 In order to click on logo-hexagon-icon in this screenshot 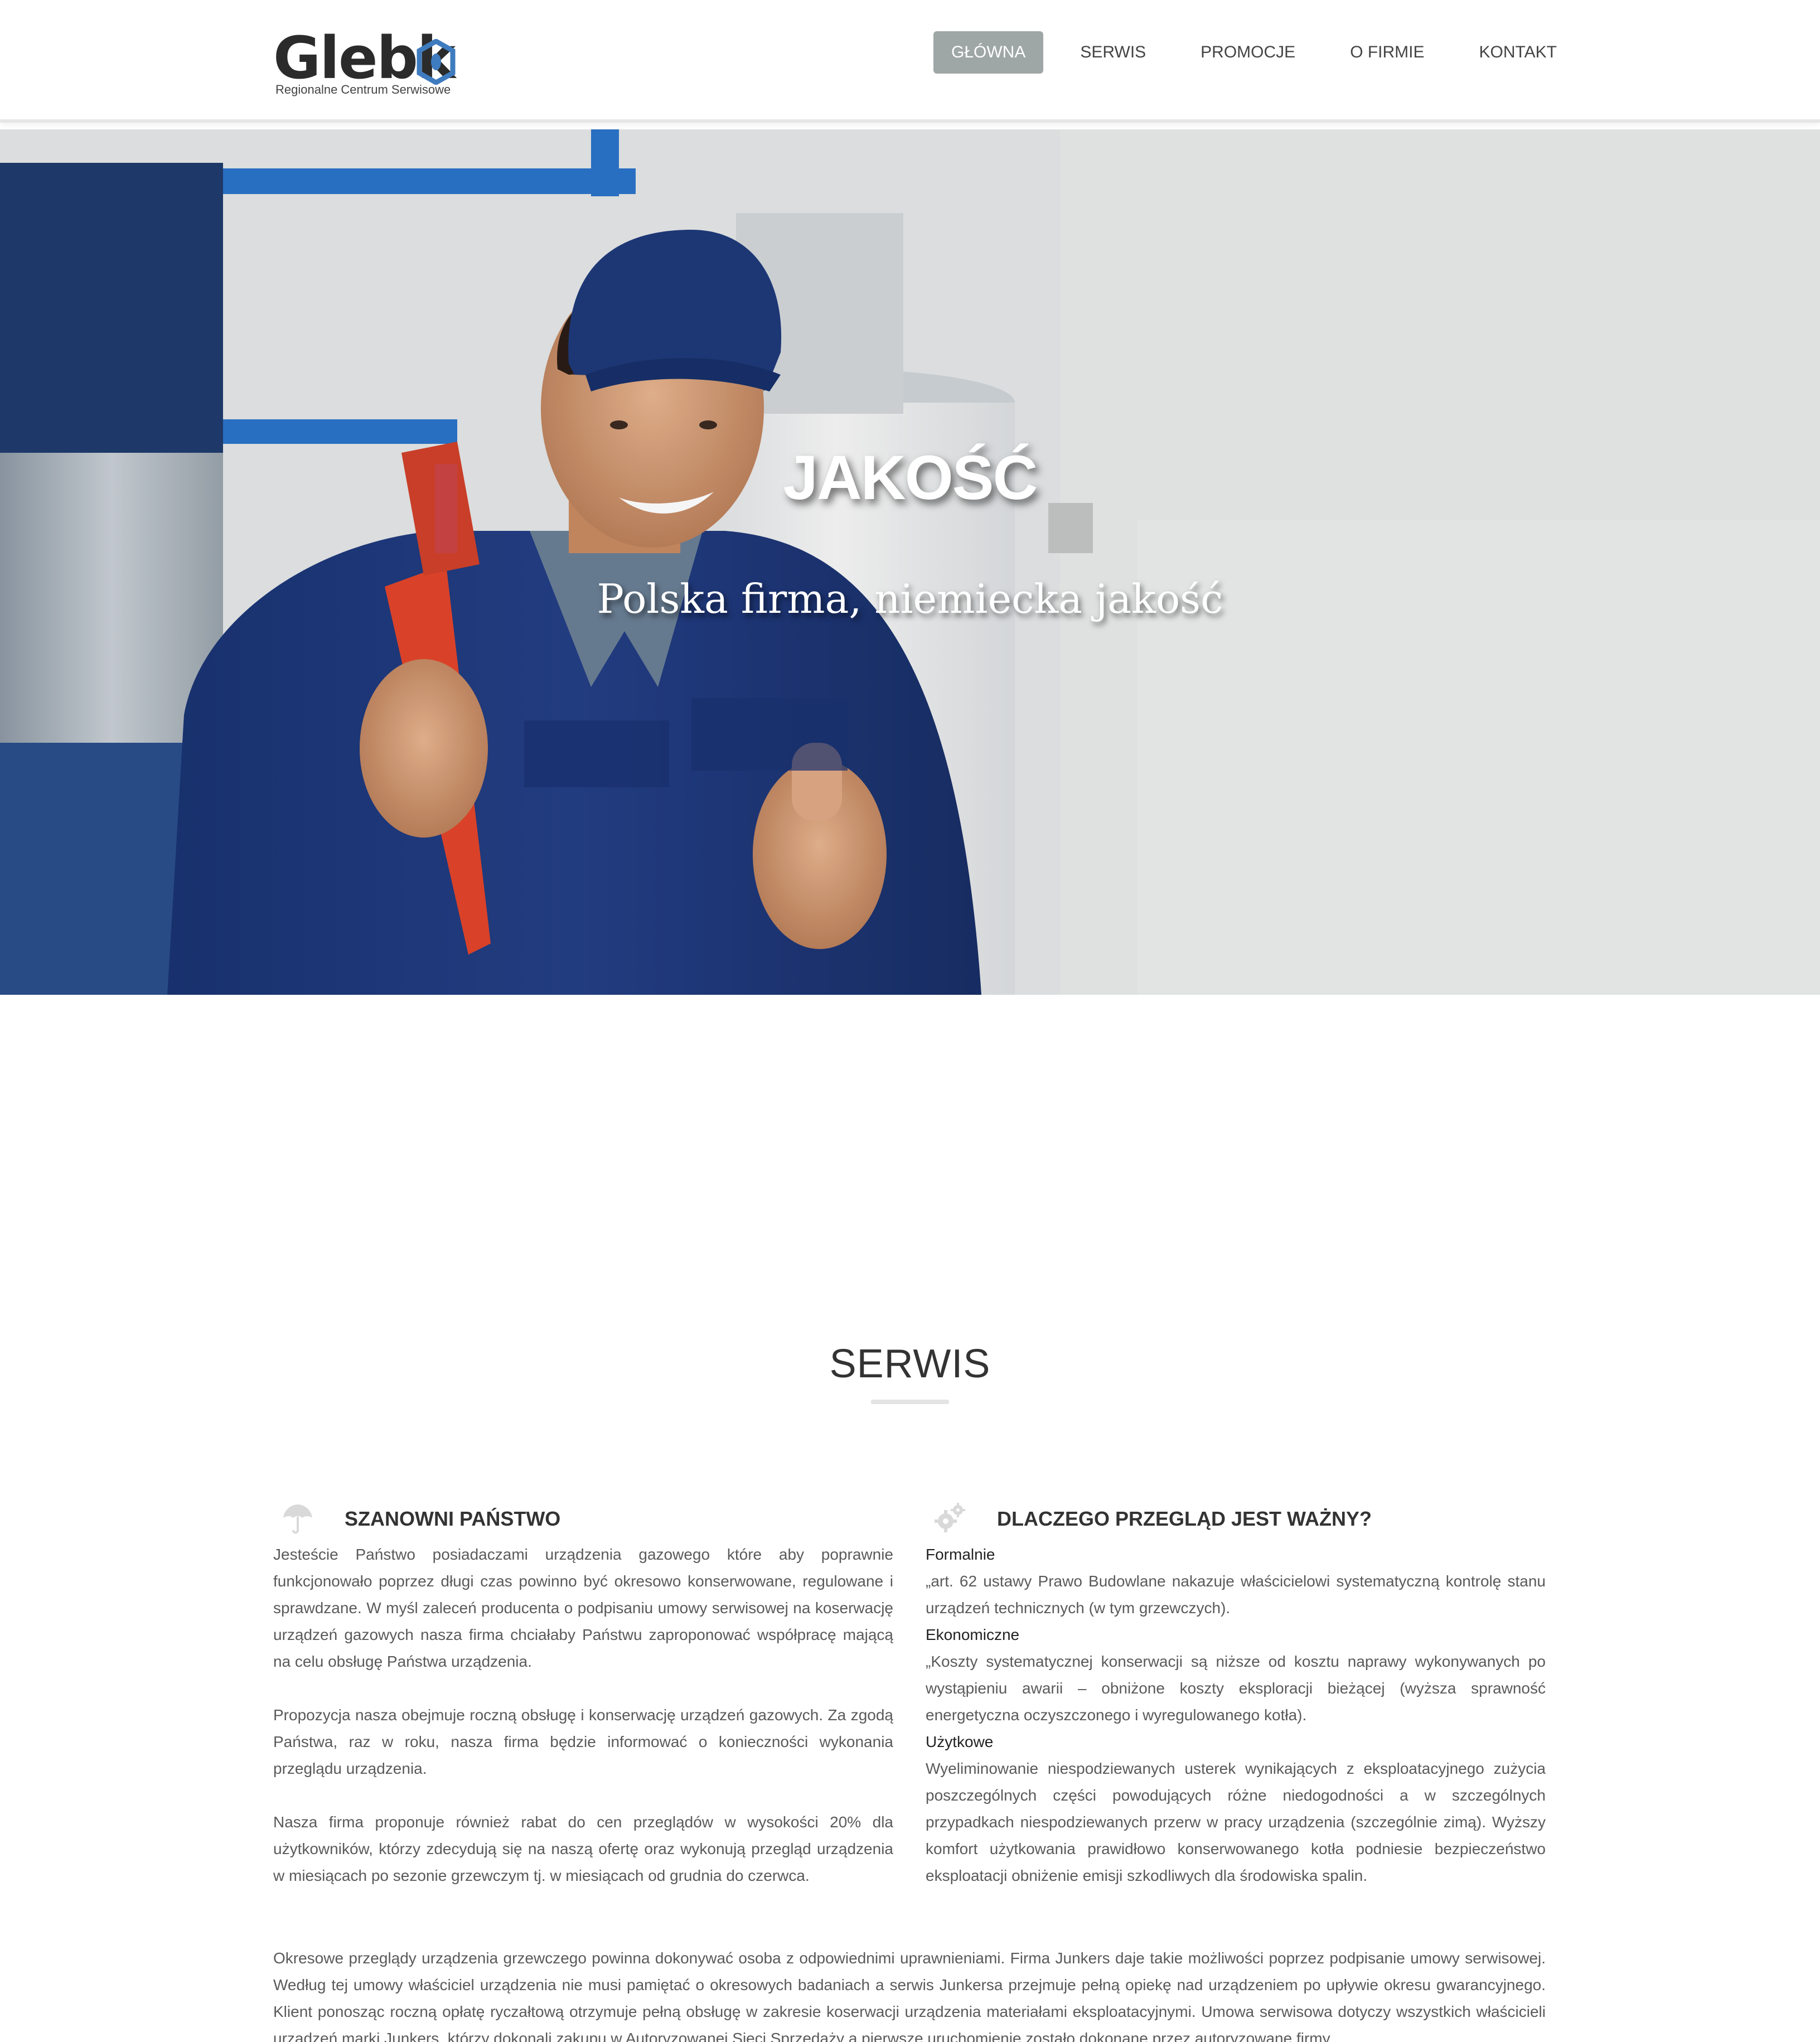, I will do `click(436, 62)`.